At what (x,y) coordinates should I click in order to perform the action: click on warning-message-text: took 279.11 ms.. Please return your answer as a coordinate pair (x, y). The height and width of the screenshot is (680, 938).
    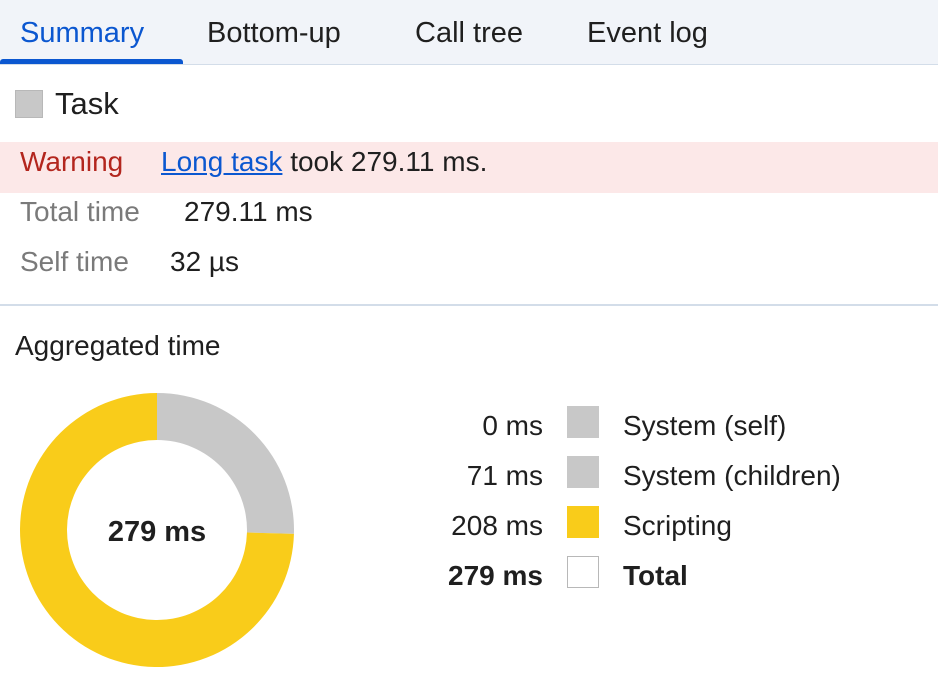
    Looking at the image, I should click on (389, 161).